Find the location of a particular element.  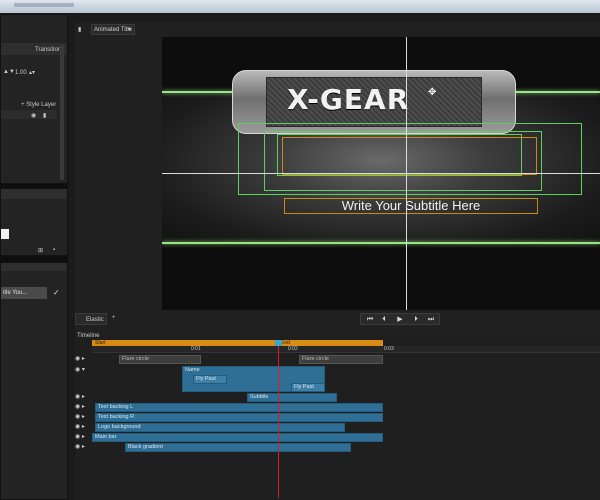

clip-flare-circle-1: Flare circle is located at coordinates (160, 359).